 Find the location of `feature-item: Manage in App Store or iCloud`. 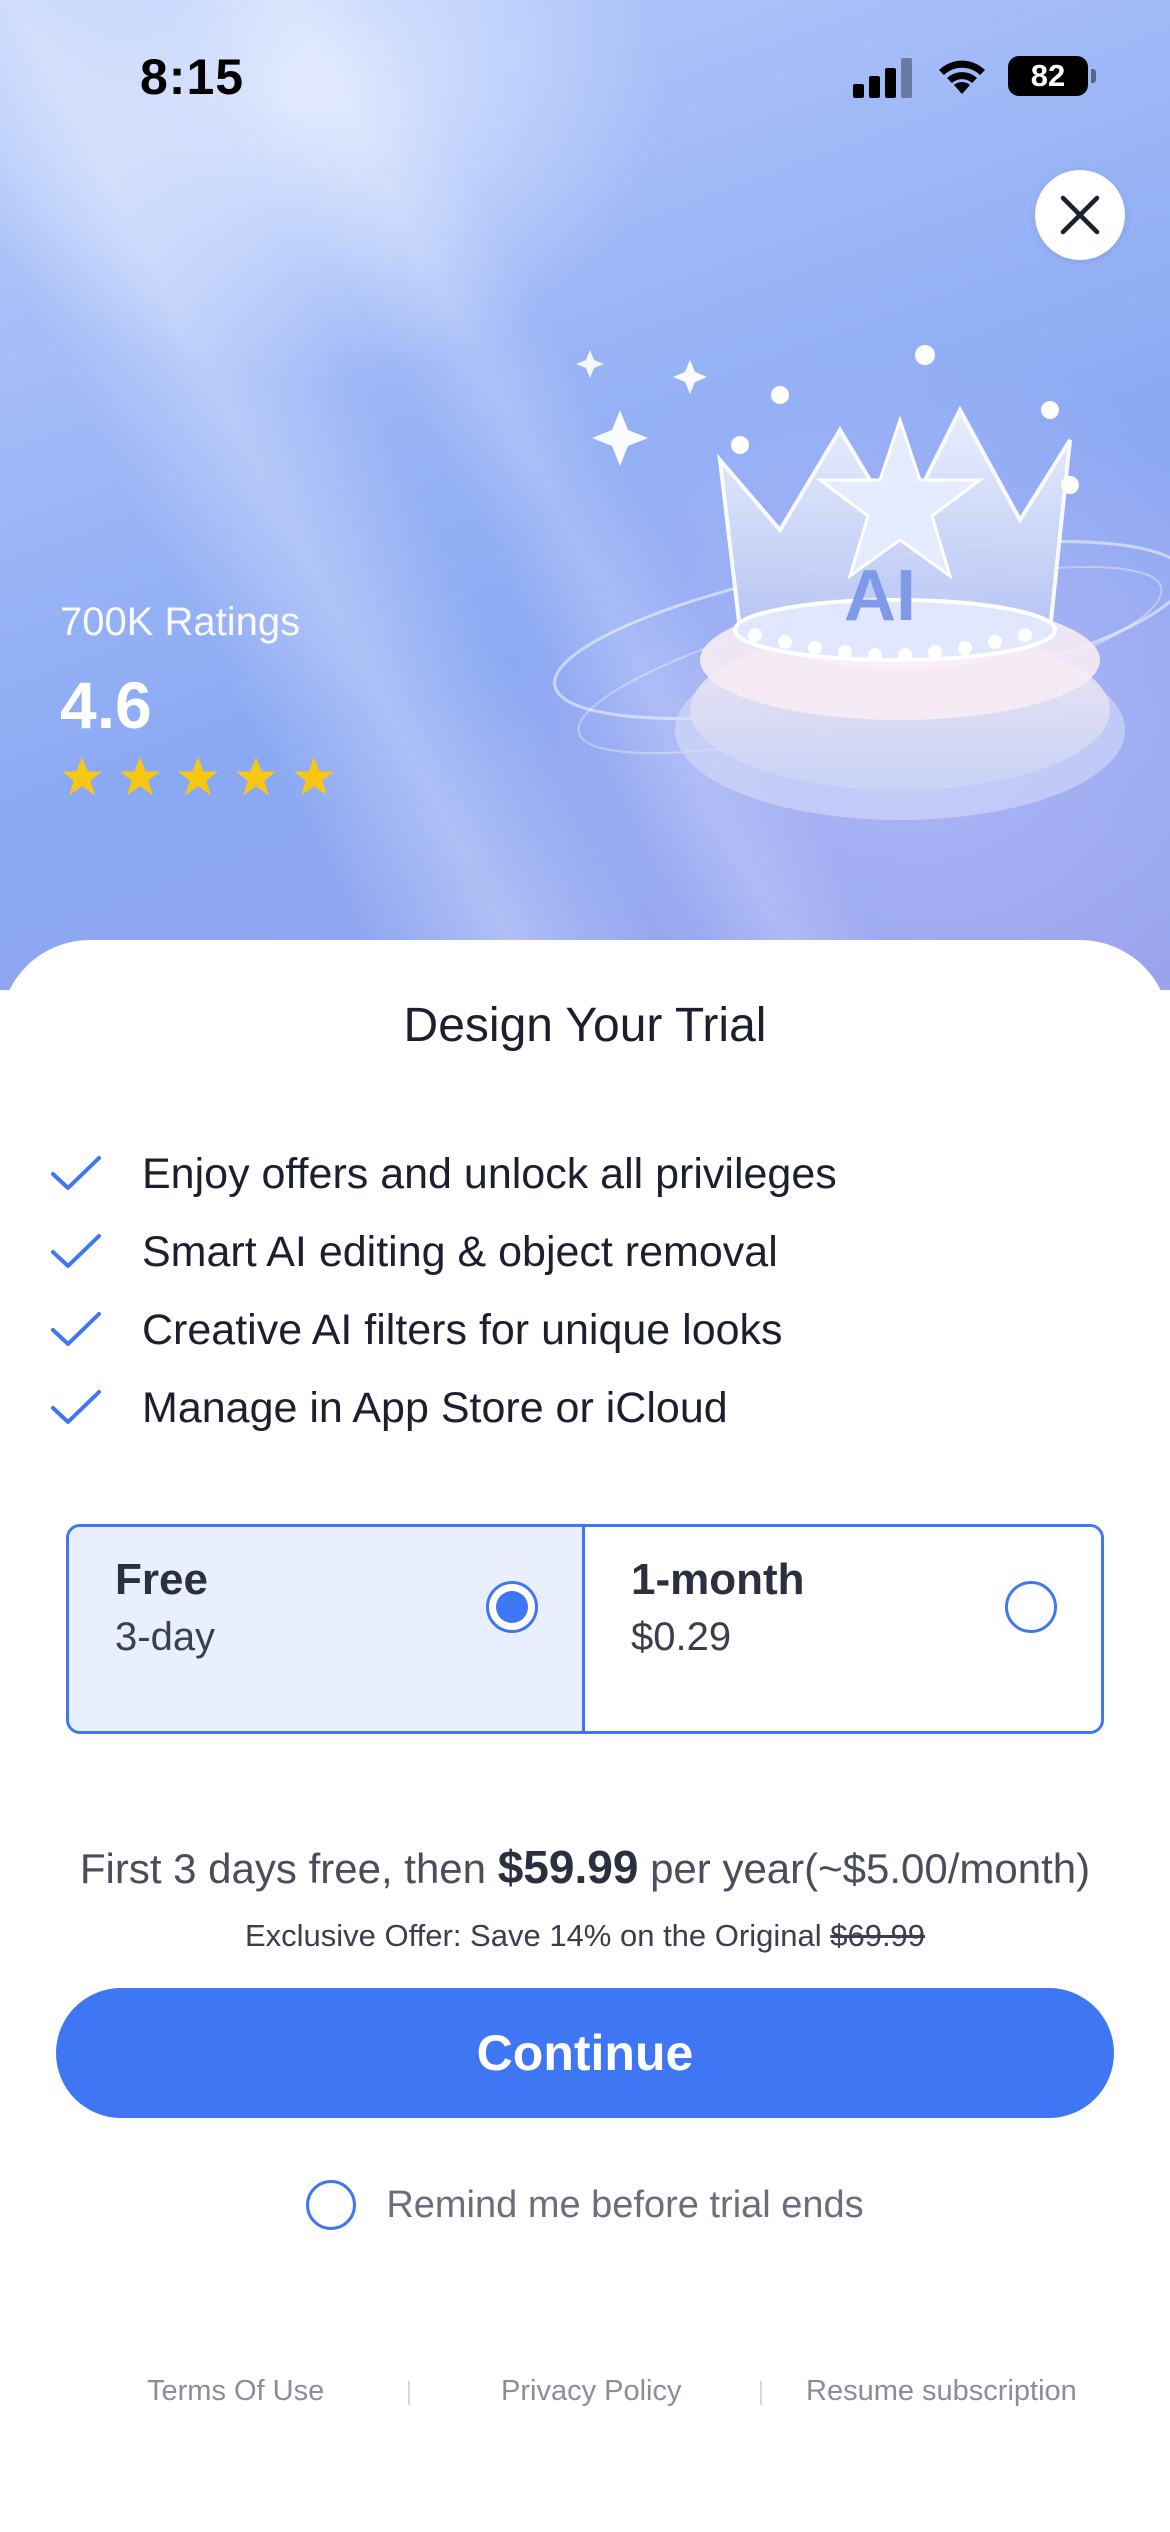

feature-item: Manage in App Store or iCloud is located at coordinates (443, 1408).